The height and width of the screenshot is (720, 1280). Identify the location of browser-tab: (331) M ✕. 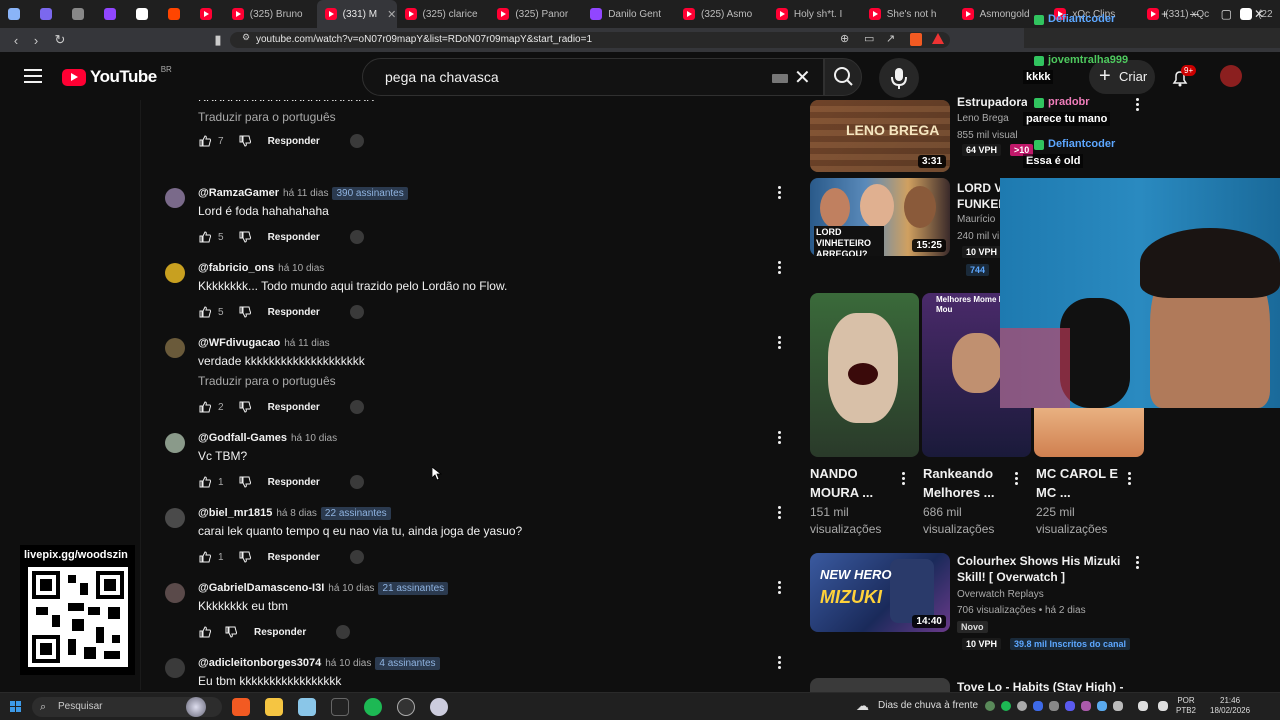
(356, 14).